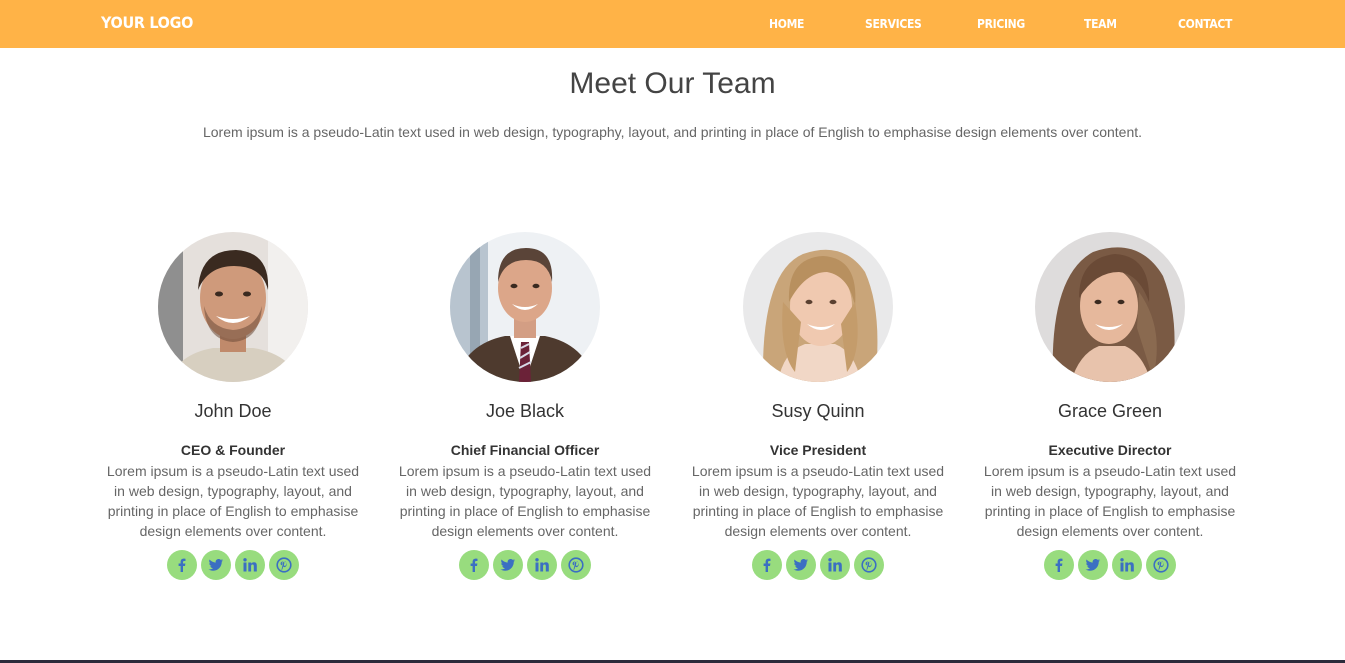 This screenshot has height=663, width=1345. Describe the element at coordinates (525, 450) in the screenshot. I see `member-role: Chief Financial Officer` at that location.